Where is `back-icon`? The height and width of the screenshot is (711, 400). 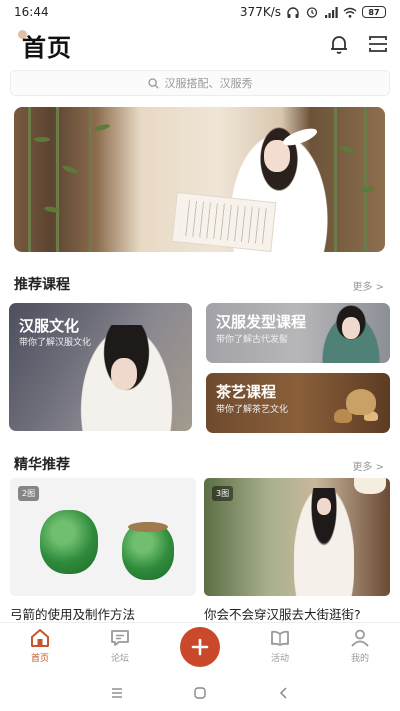 back-icon is located at coordinates (283, 693).